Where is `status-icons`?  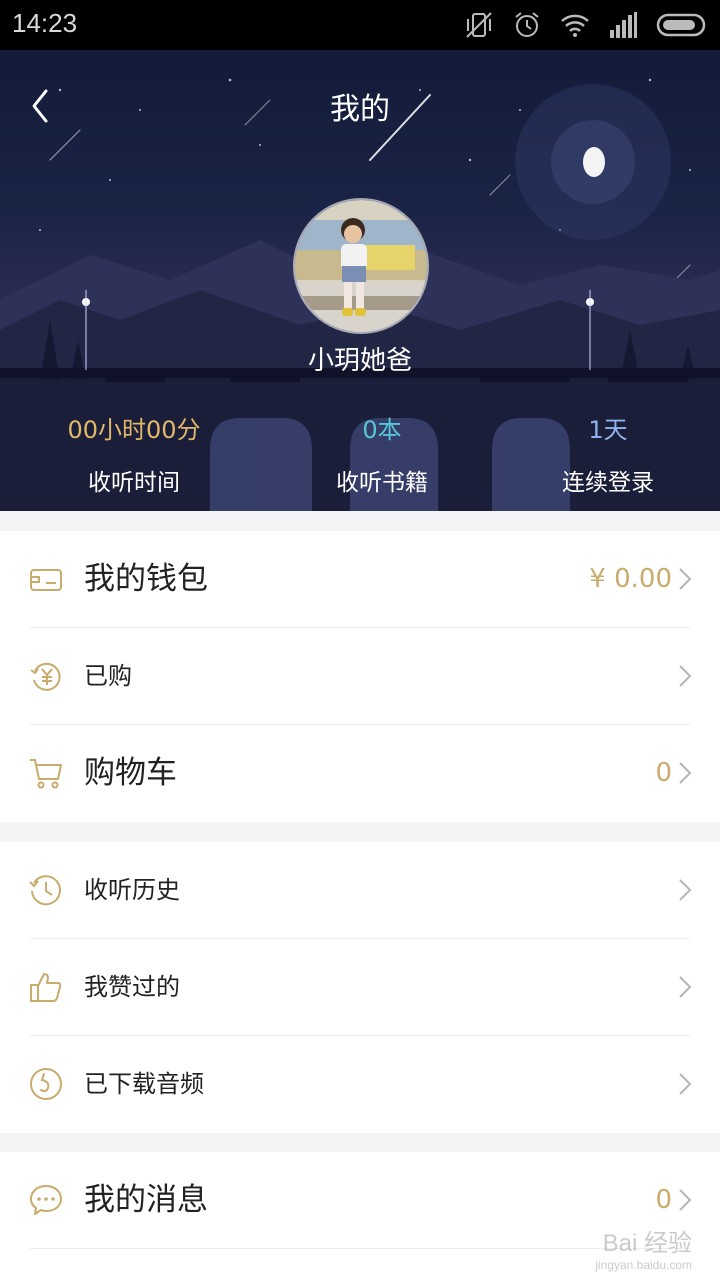
status-icons is located at coordinates (587, 25).